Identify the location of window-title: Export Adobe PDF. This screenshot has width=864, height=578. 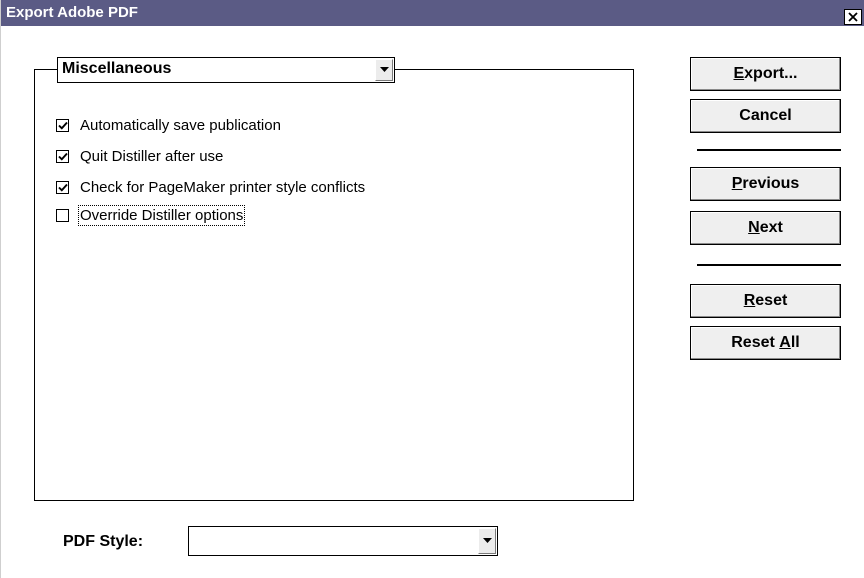
(72, 12).